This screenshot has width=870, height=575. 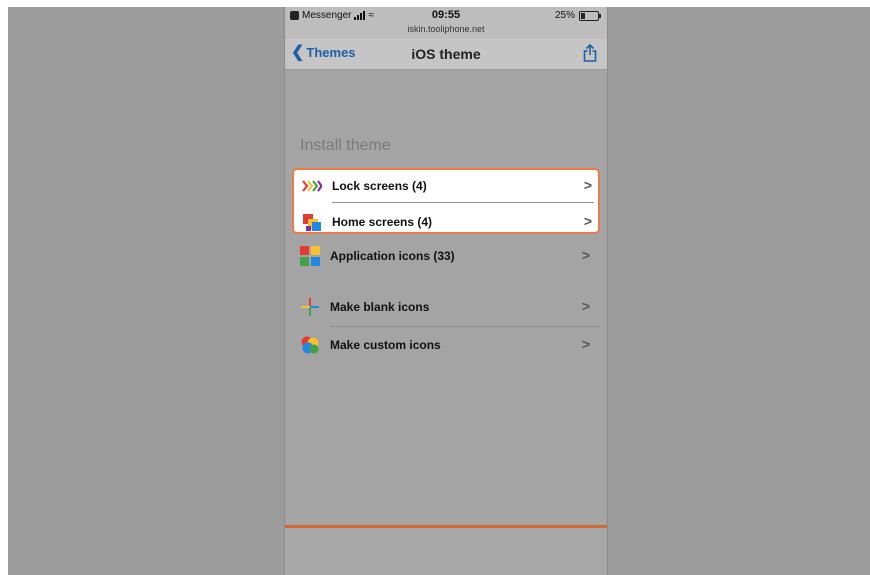 What do you see at coordinates (312, 186) in the screenshot?
I see `lock-screens-icon` at bounding box center [312, 186].